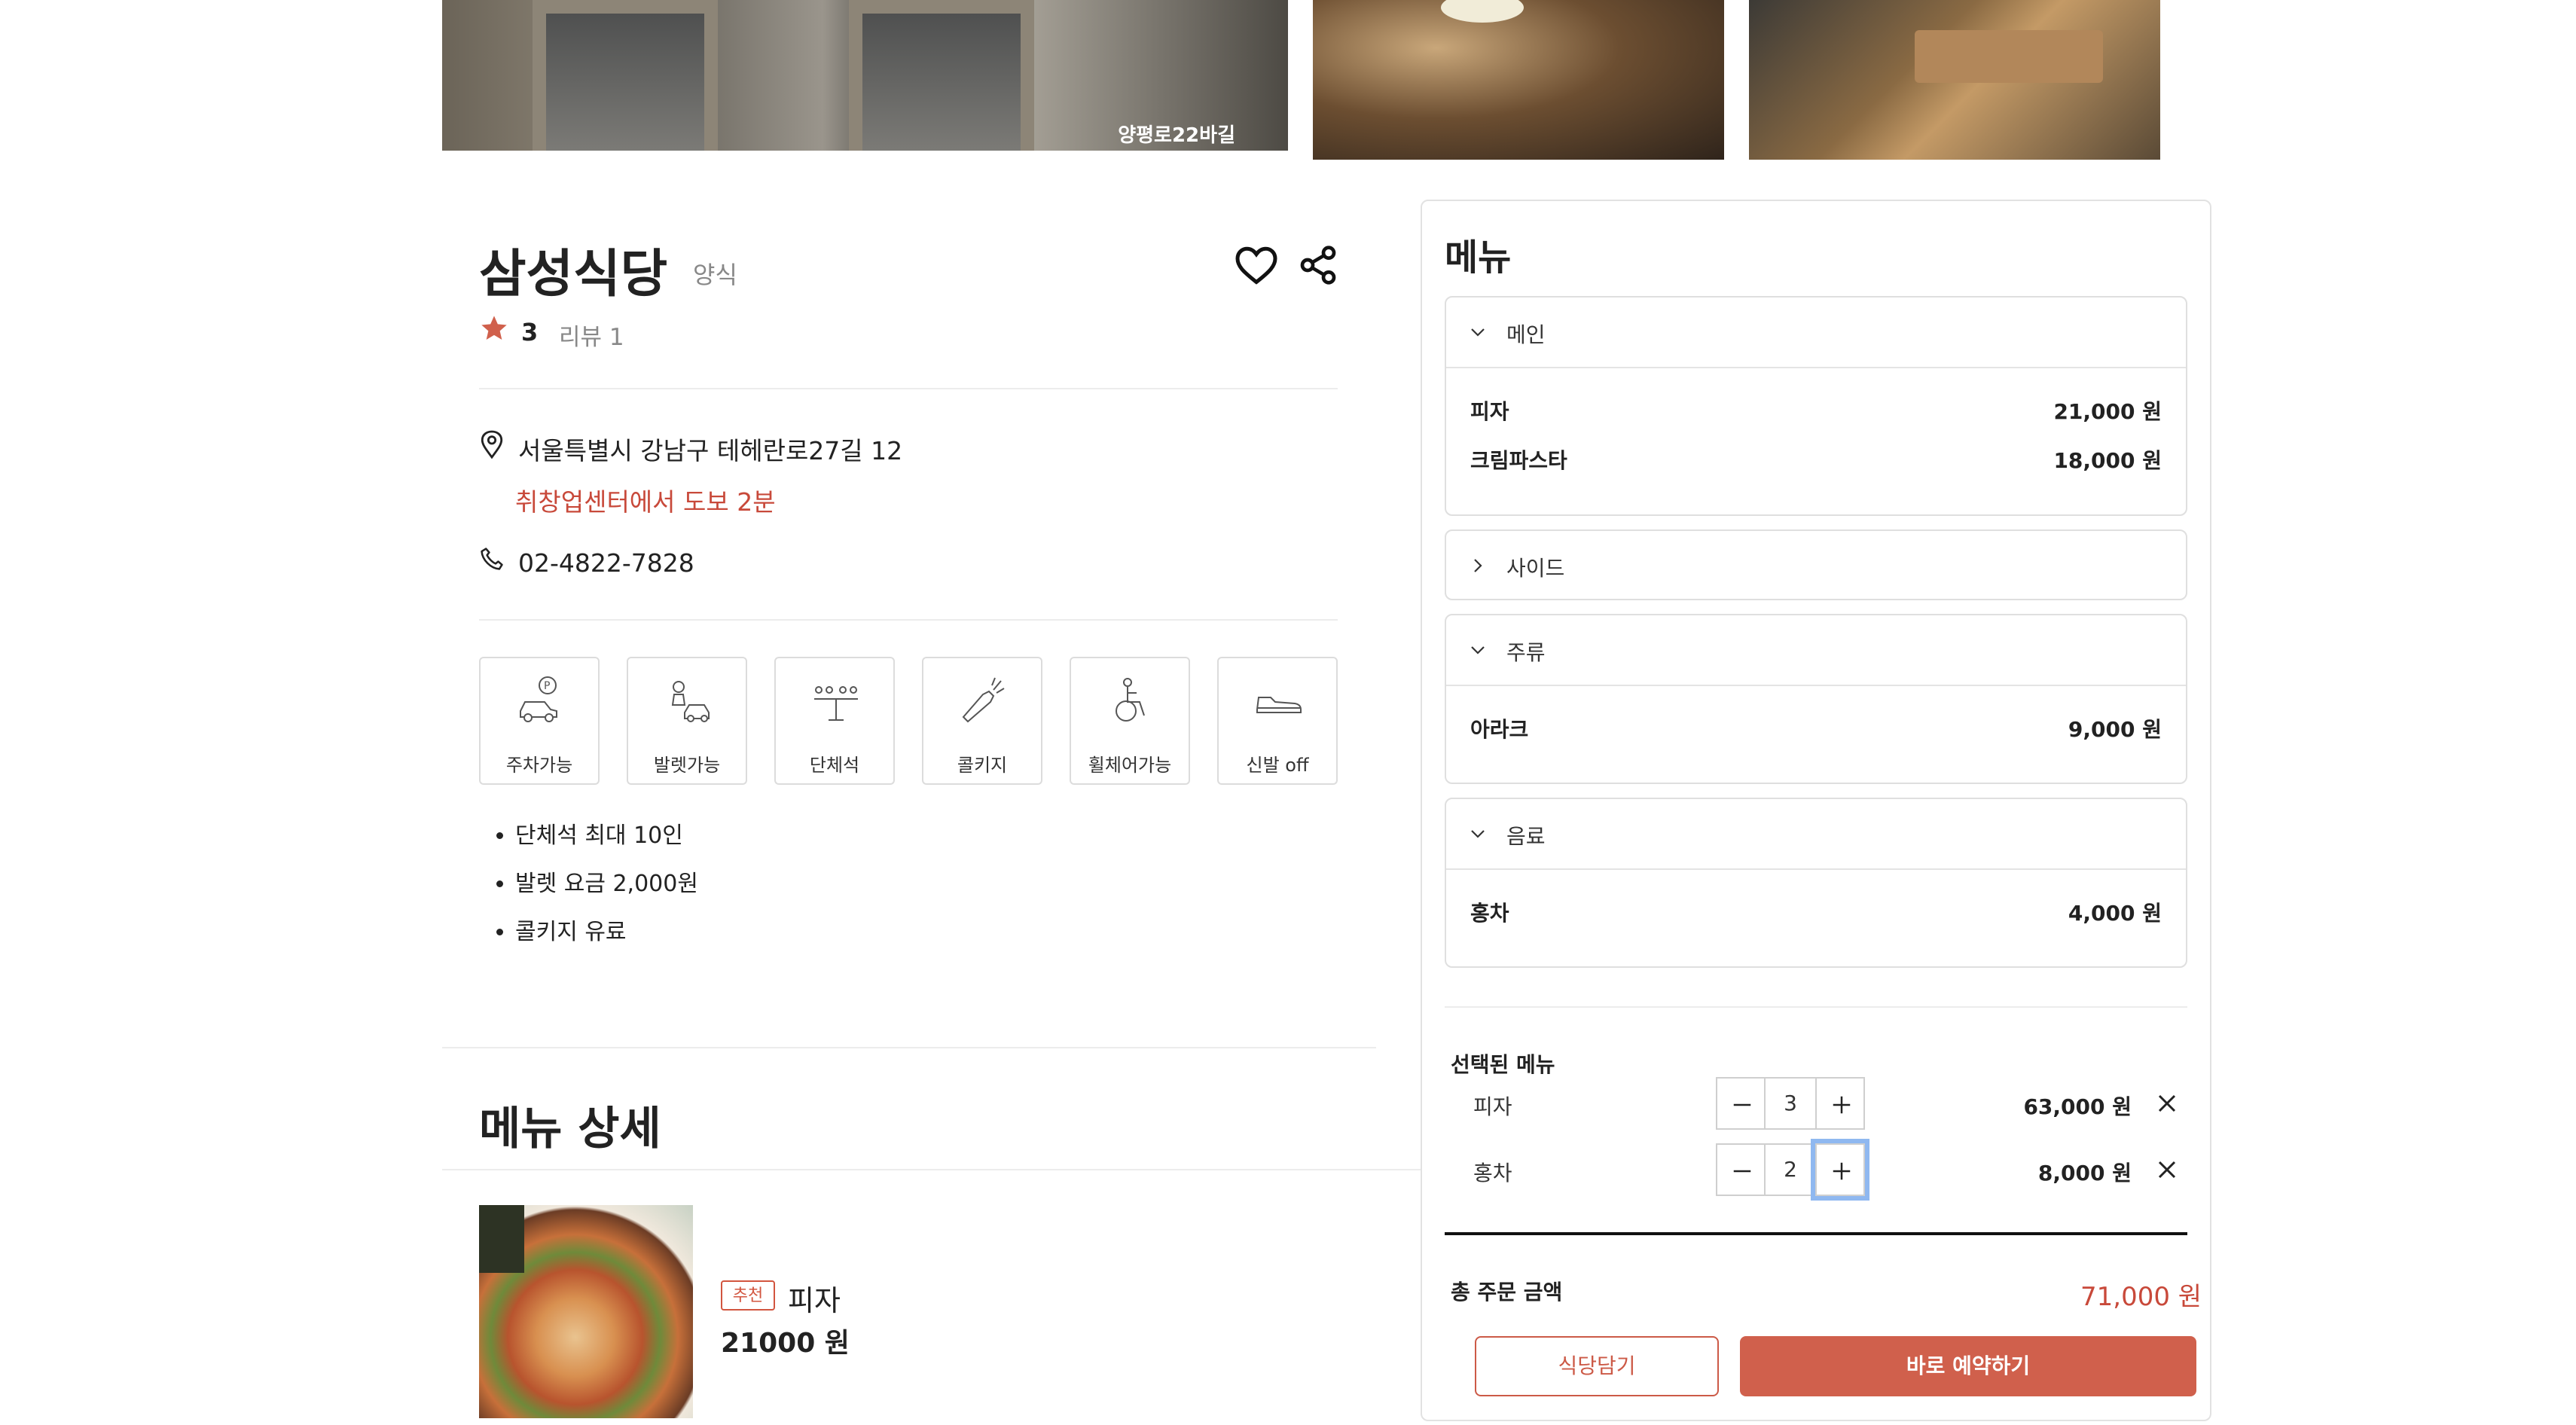 Image resolution: width=2576 pixels, height=1425 pixels. What do you see at coordinates (1519, 459) in the screenshot?
I see `menu-item-name: 크림파스타` at bounding box center [1519, 459].